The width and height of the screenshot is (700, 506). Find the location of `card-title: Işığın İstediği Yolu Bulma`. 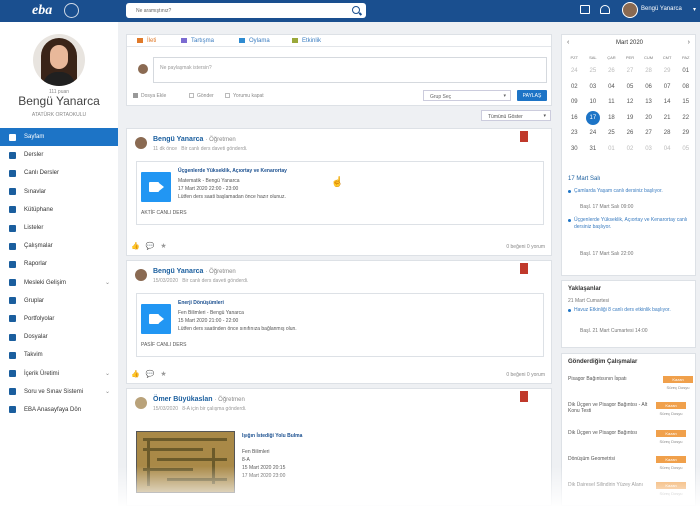

card-title: Işığın İstediği Yolu Bulma is located at coordinates (272, 436).